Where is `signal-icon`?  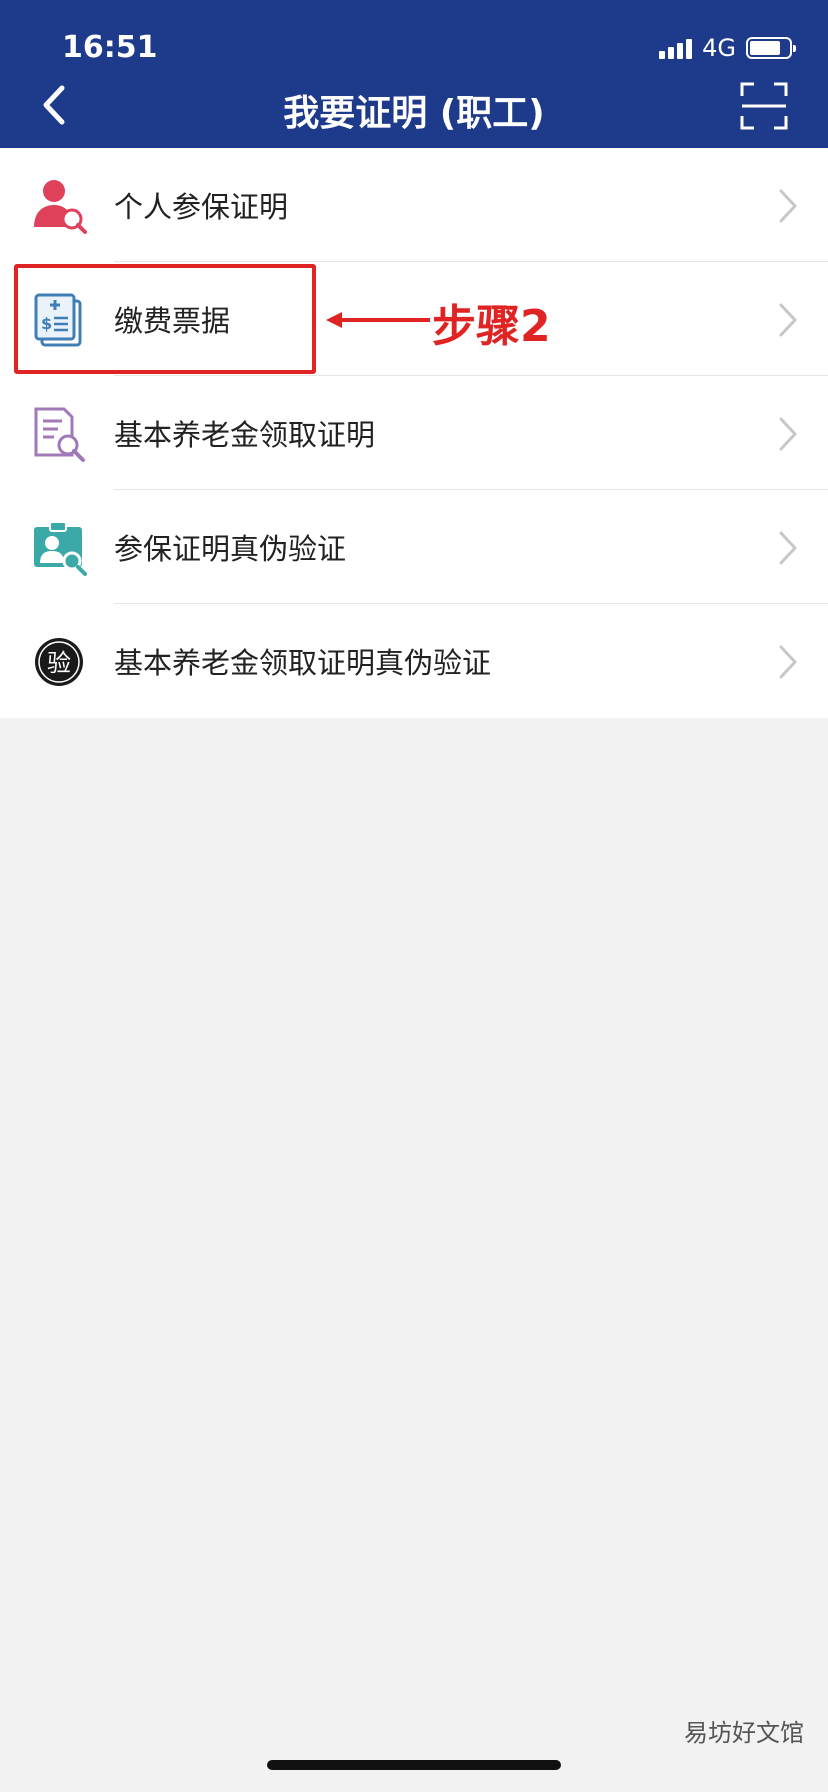
signal-icon is located at coordinates (676, 48).